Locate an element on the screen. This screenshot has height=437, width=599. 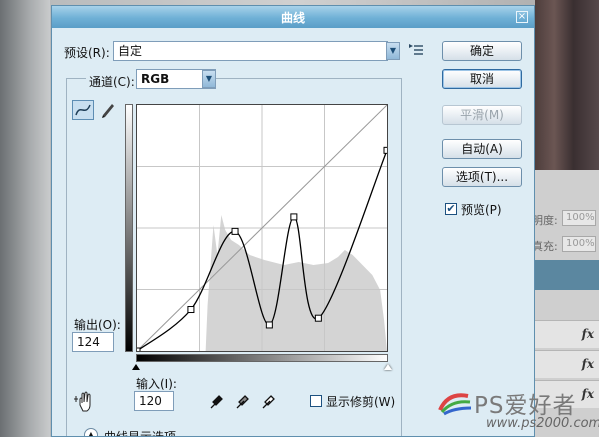
show-clipping-label: 显示修剪(W) is located at coordinates (361, 402).